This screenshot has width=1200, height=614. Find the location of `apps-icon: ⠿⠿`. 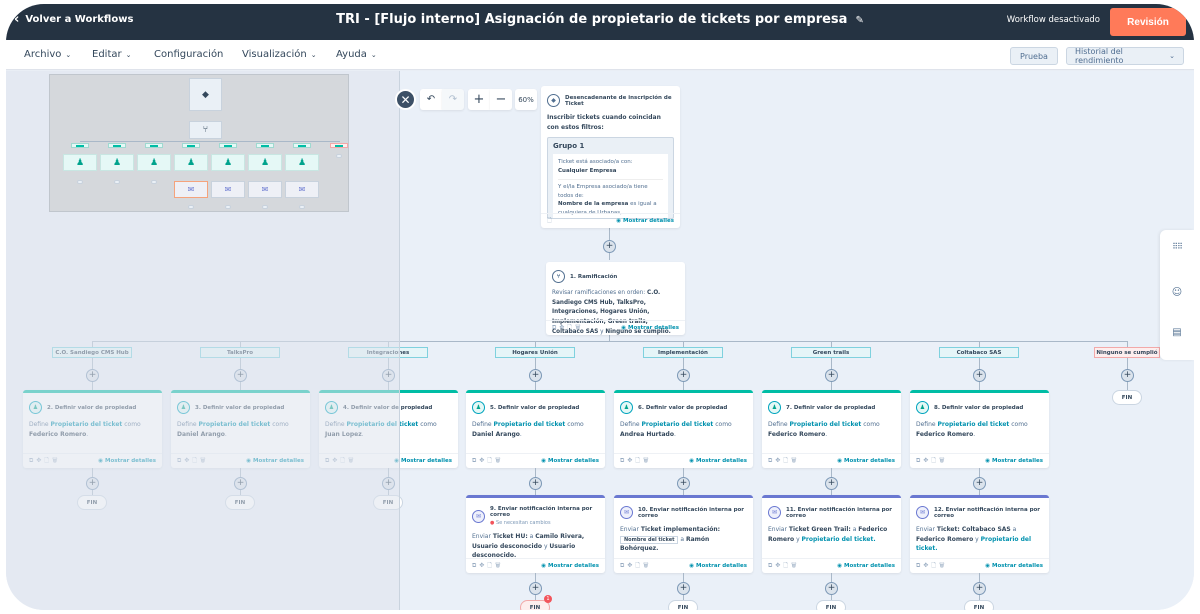

apps-icon: ⠿⠿ is located at coordinates (1177, 246).